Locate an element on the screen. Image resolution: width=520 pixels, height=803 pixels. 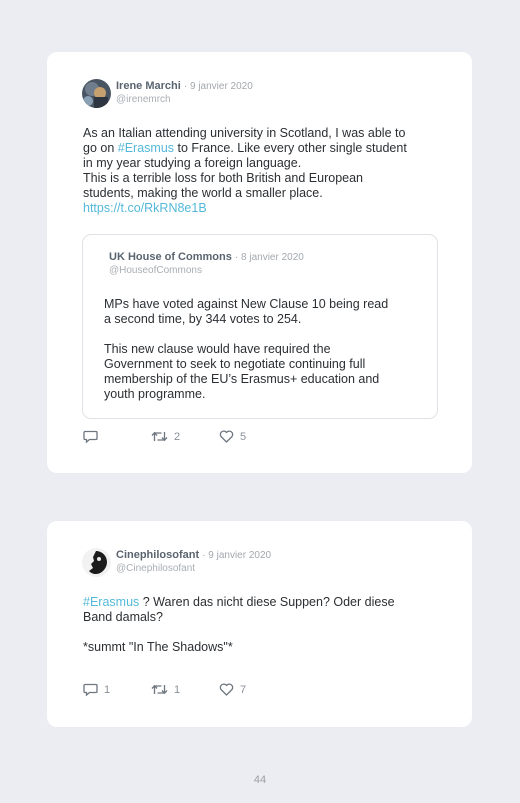
quoted-author-name: UK House of Commons is located at coordinates (170, 257).